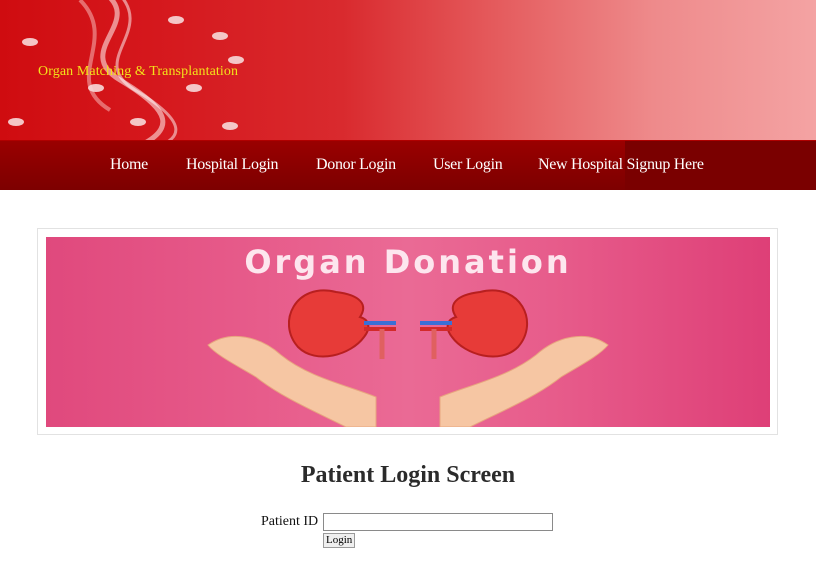 The width and height of the screenshot is (816, 583). What do you see at coordinates (232, 165) in the screenshot?
I see `nav-hospital-login-link: Hospital Login` at bounding box center [232, 165].